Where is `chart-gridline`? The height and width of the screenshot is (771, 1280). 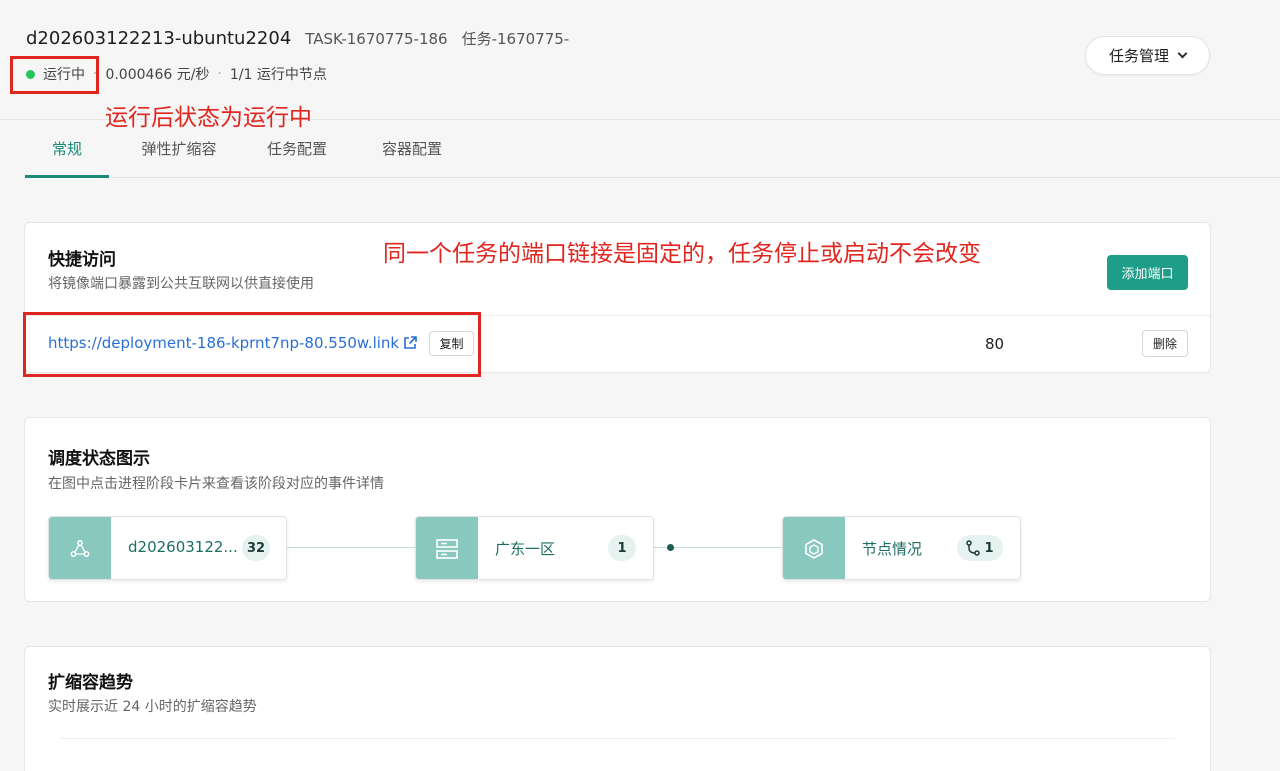 chart-gridline is located at coordinates (617, 738).